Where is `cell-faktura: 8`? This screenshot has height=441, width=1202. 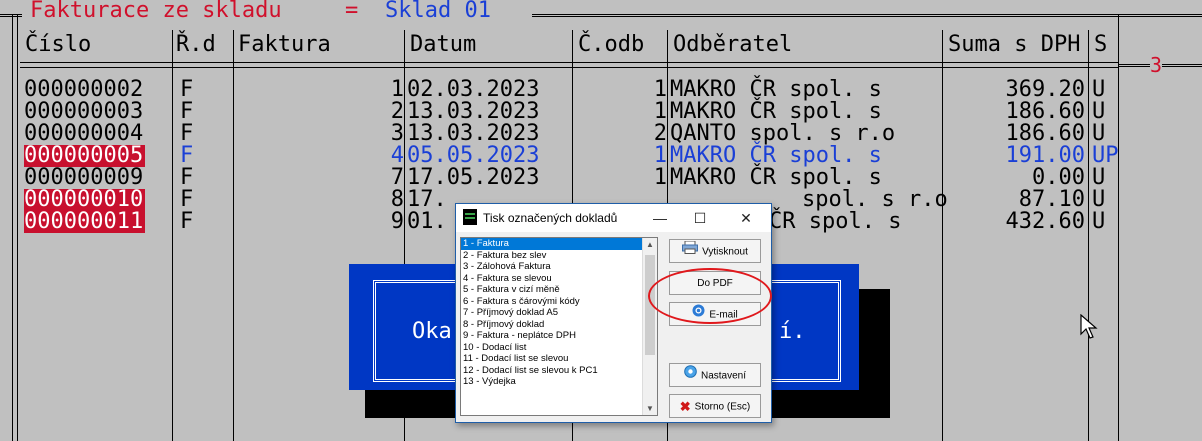
cell-faktura: 8 is located at coordinates (397, 199).